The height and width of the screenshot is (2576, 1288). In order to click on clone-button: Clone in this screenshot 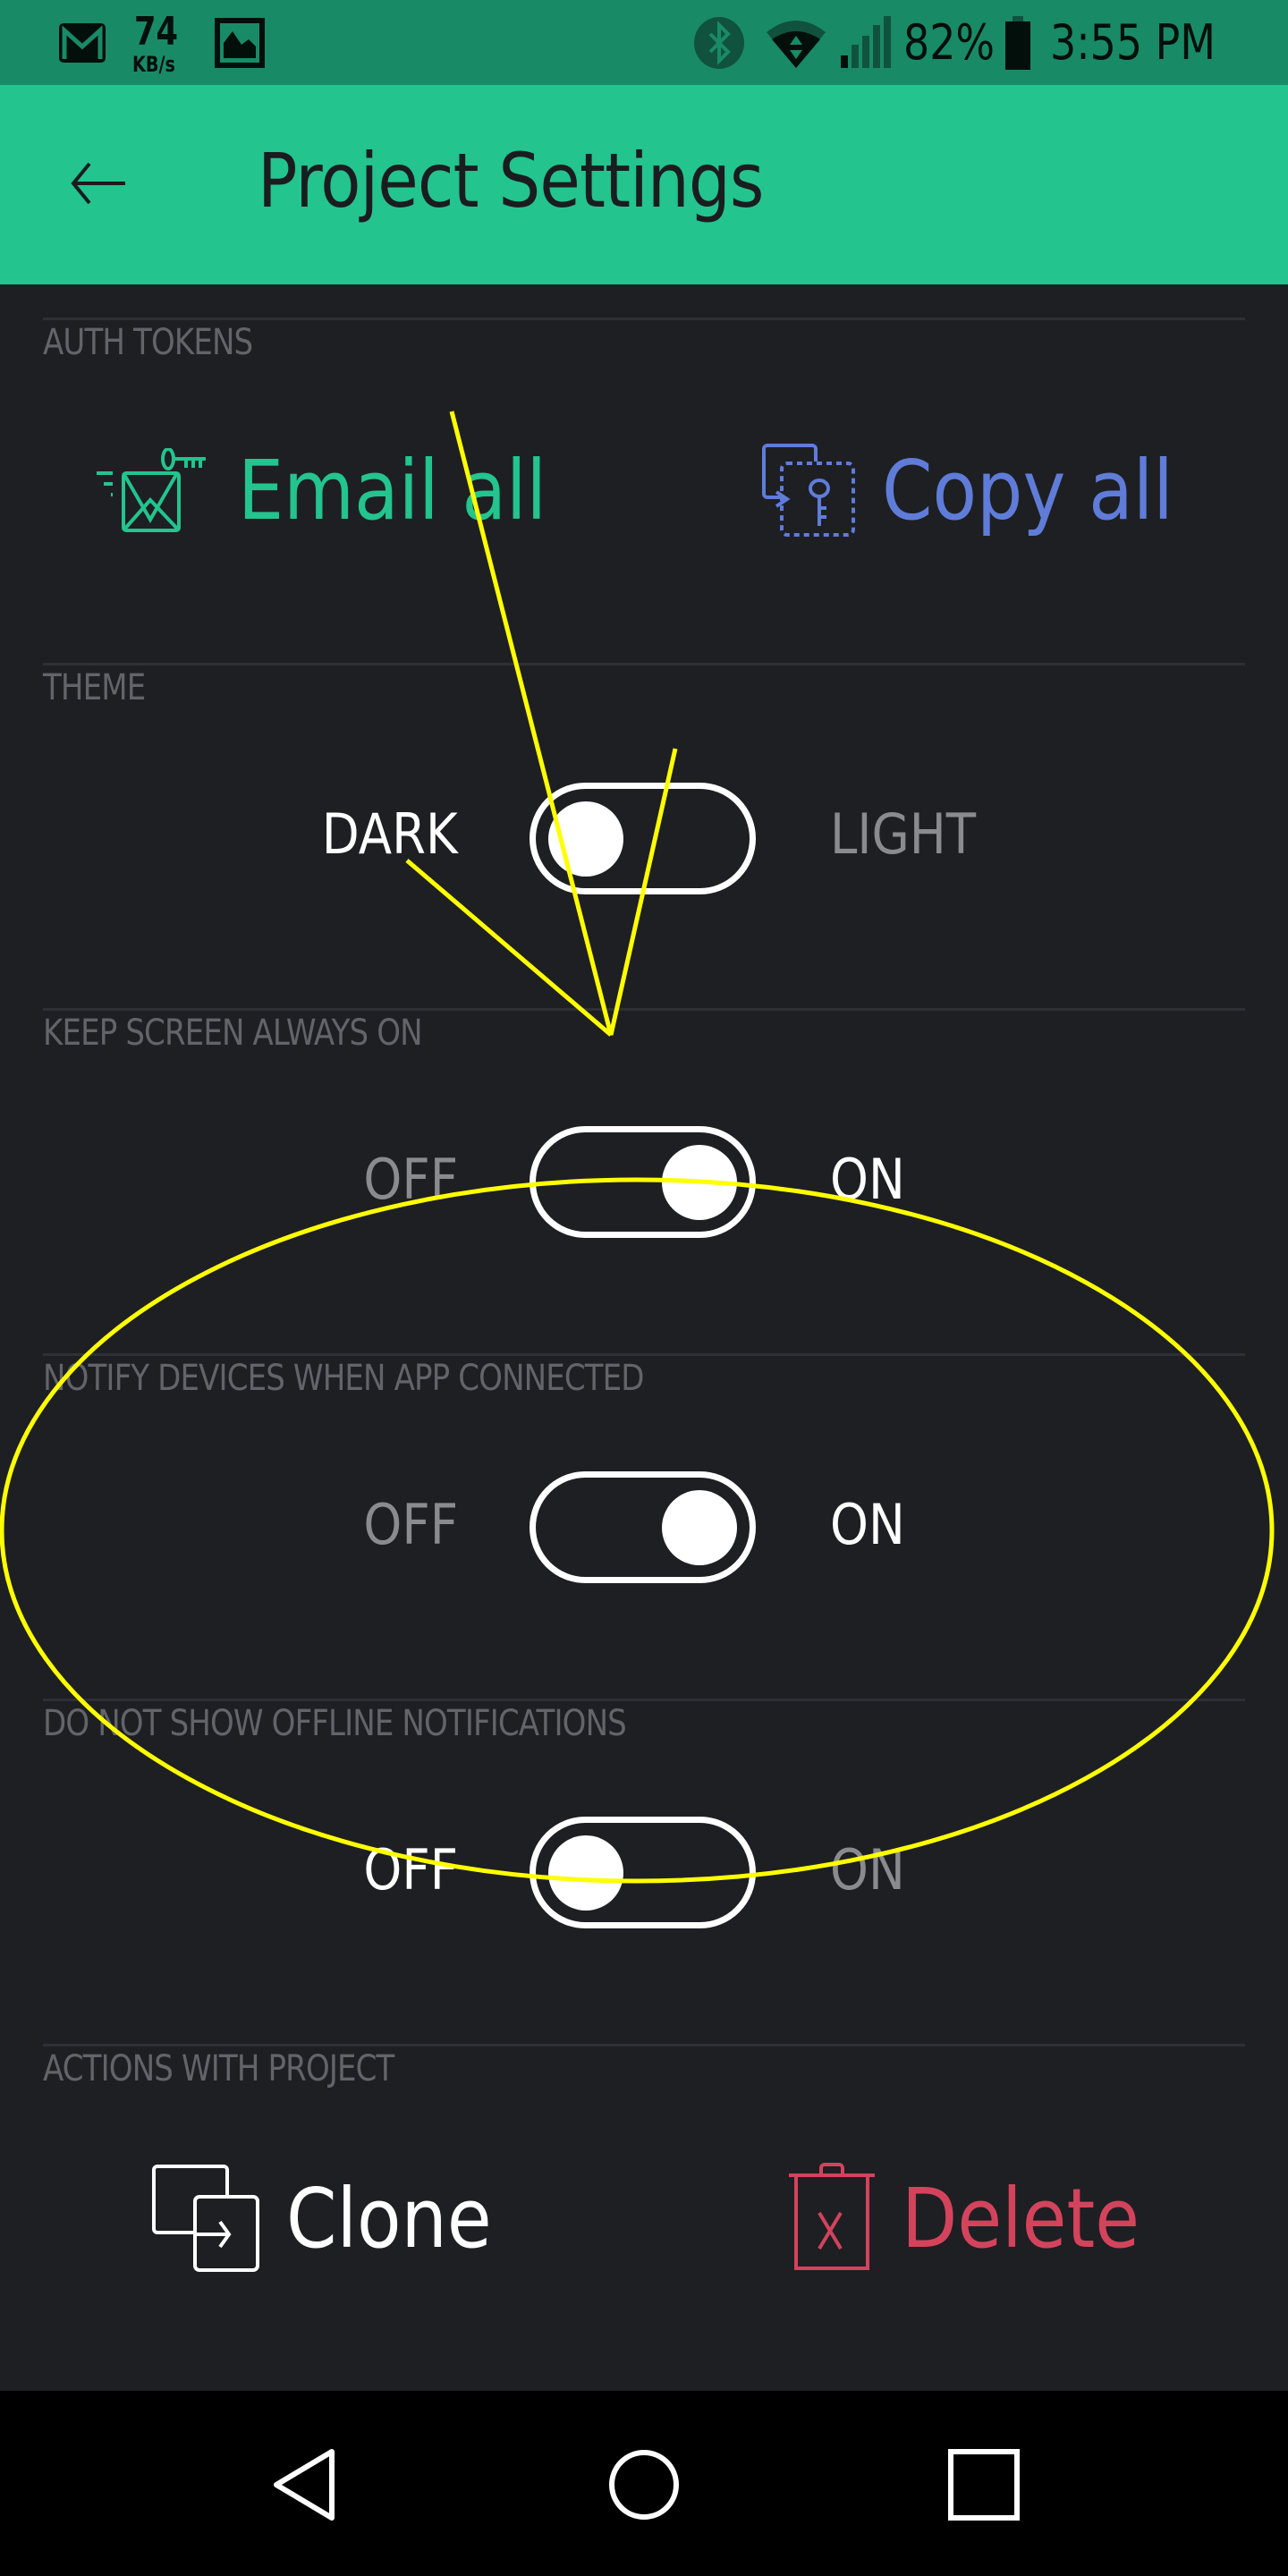, I will do `click(335, 2218)`.